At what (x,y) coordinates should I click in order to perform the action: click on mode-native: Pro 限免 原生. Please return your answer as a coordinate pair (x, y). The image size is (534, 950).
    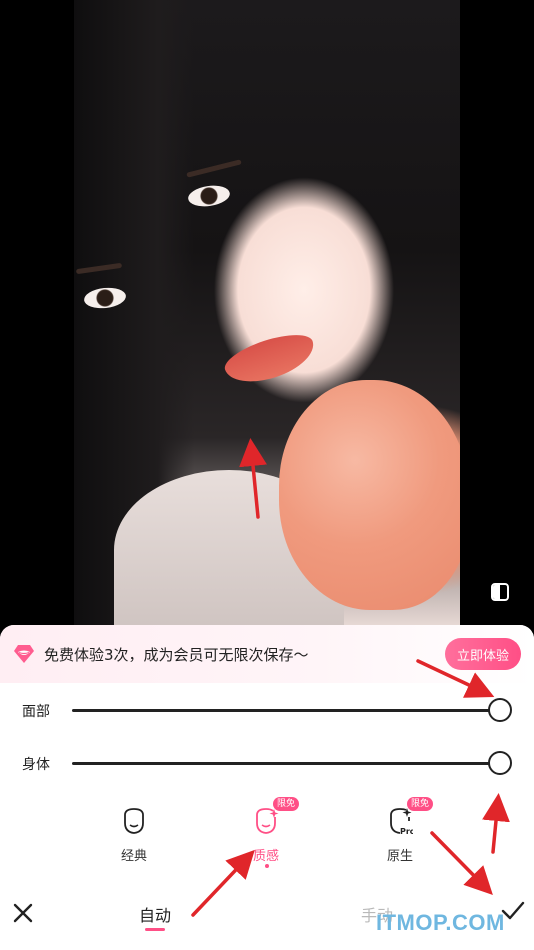
    Looking at the image, I should click on (400, 835).